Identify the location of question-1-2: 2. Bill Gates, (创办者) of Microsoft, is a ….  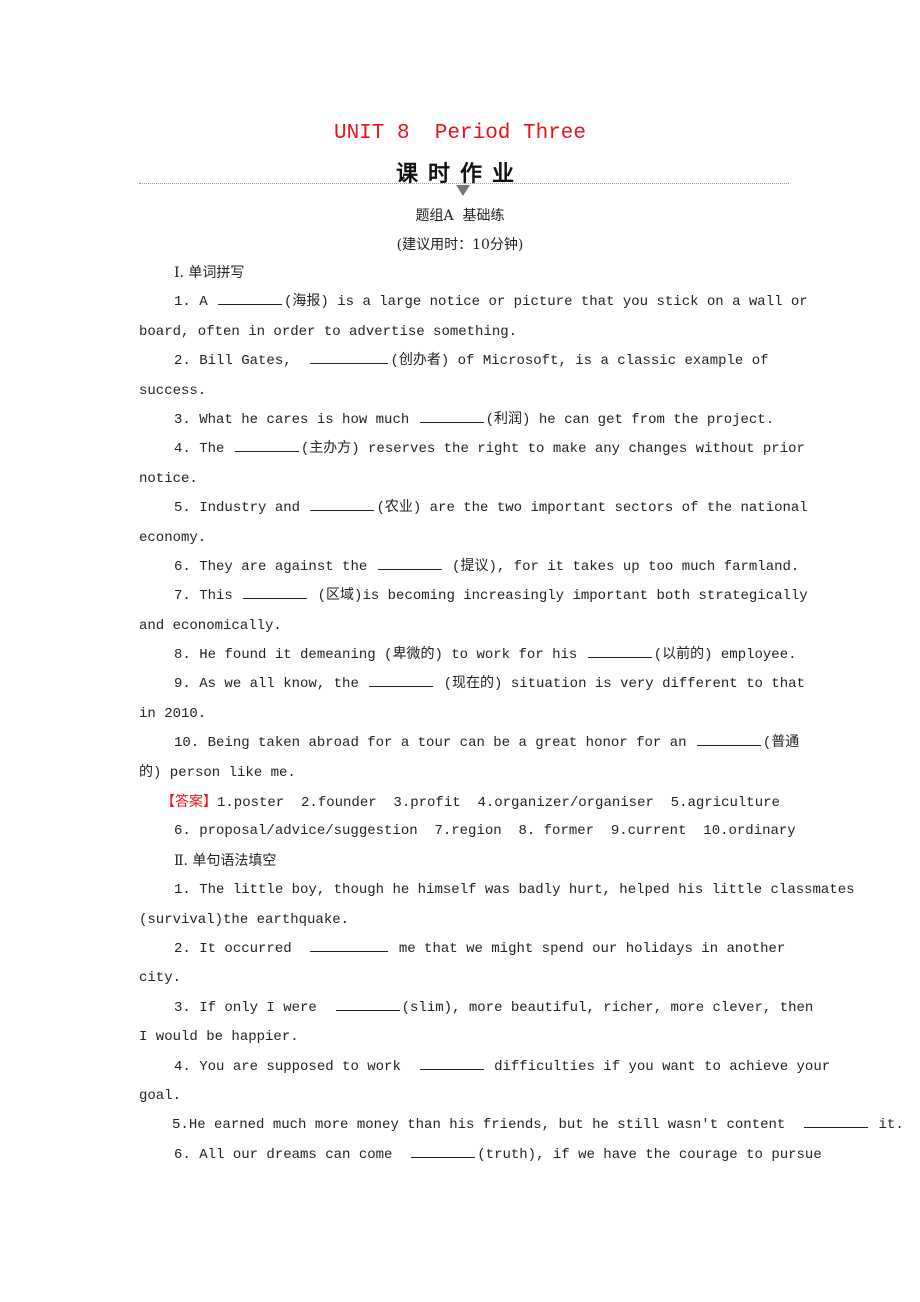
(469, 361).